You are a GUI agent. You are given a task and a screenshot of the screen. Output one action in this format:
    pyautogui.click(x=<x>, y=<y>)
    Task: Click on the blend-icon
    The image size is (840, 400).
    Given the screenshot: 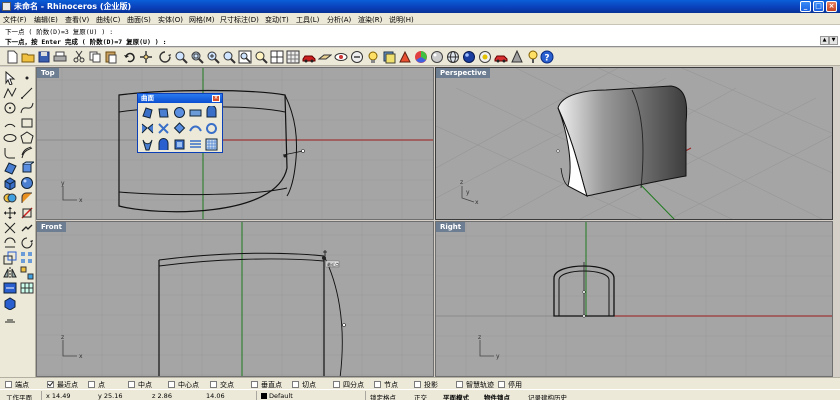 What is the action you would take?
    pyautogui.click(x=179, y=144)
    